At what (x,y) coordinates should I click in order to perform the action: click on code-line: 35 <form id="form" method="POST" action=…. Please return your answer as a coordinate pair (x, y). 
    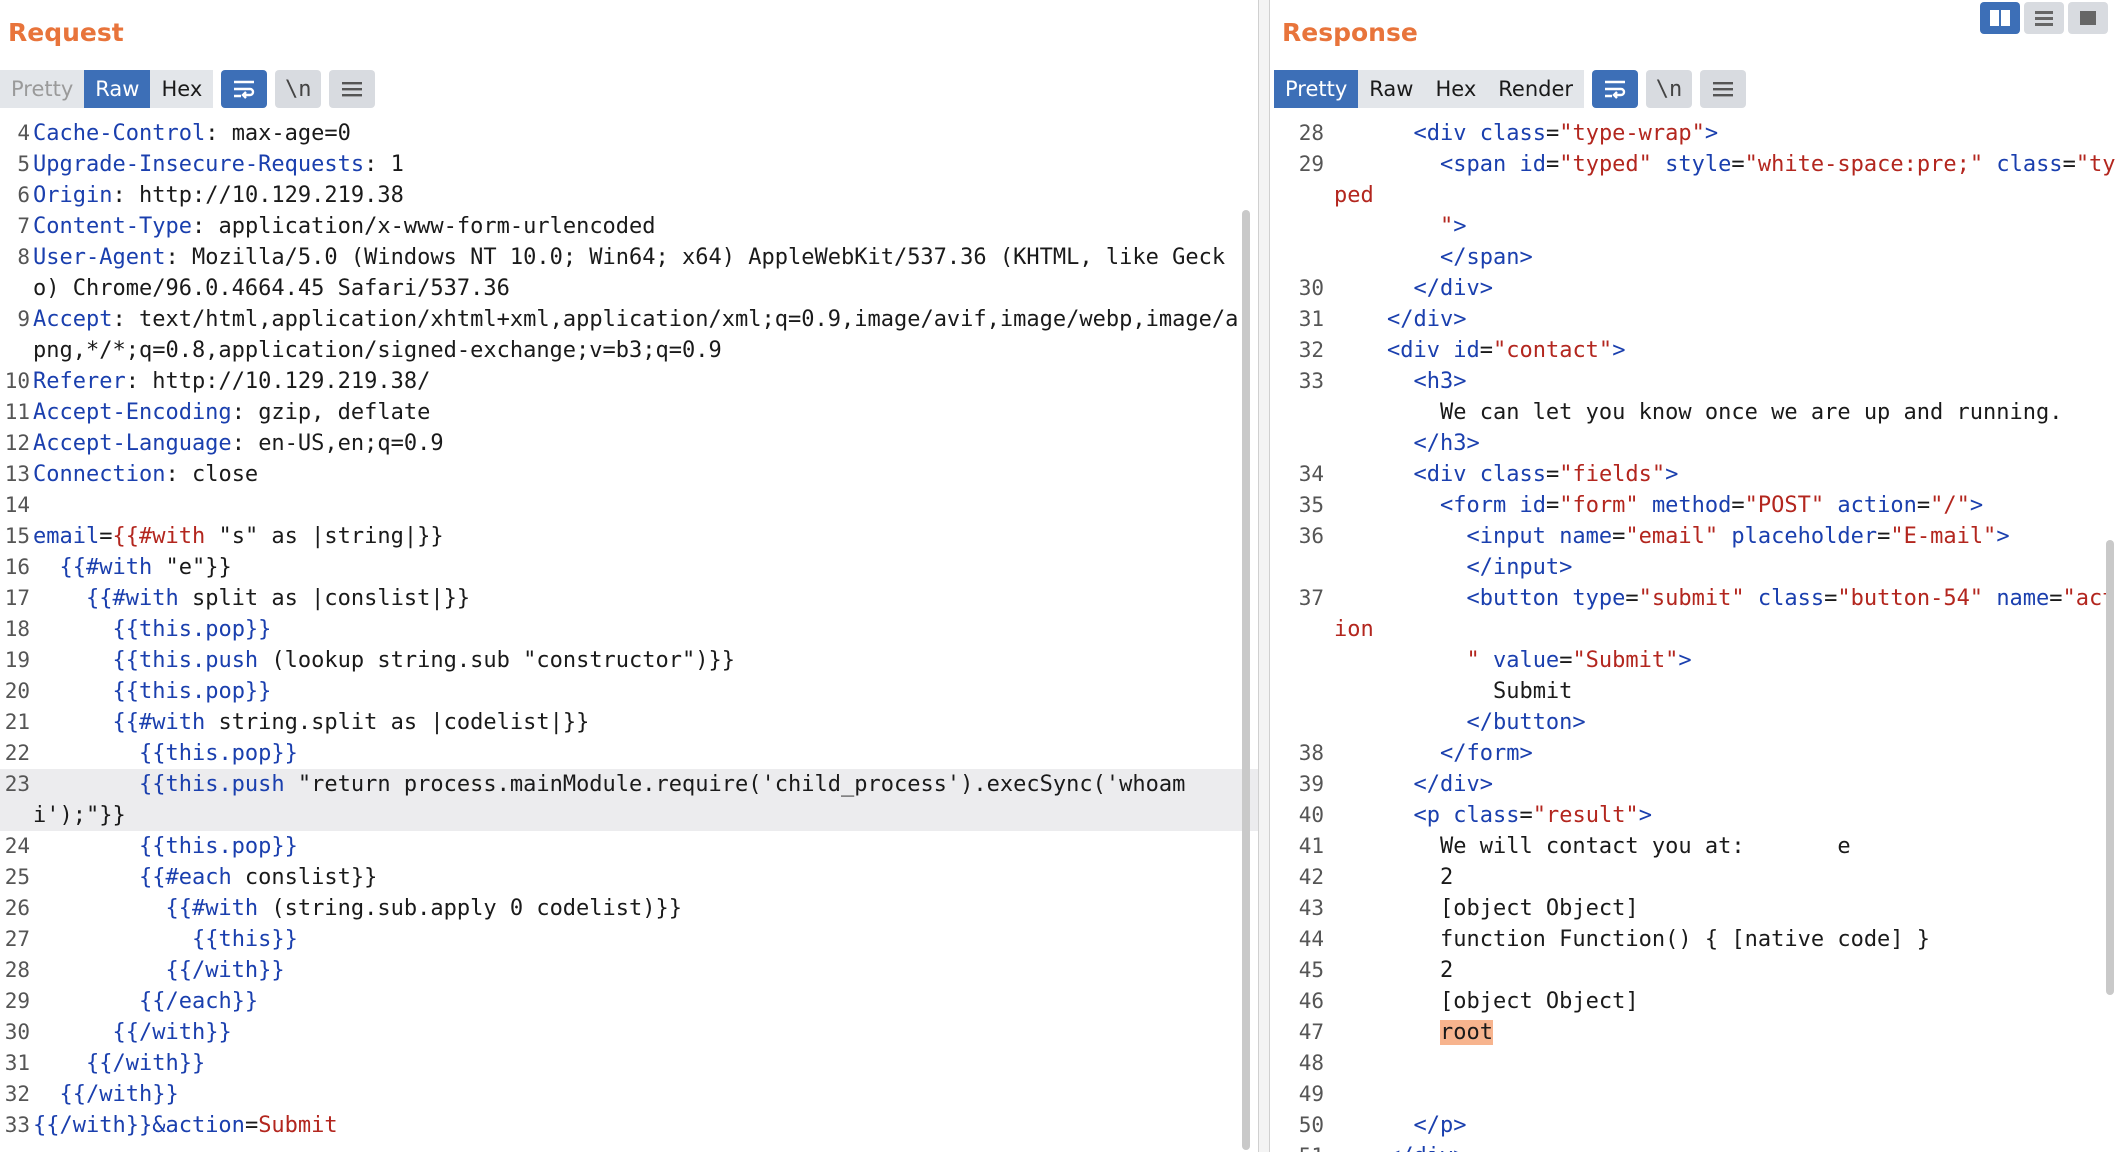
    Looking at the image, I should click on (1696, 505).